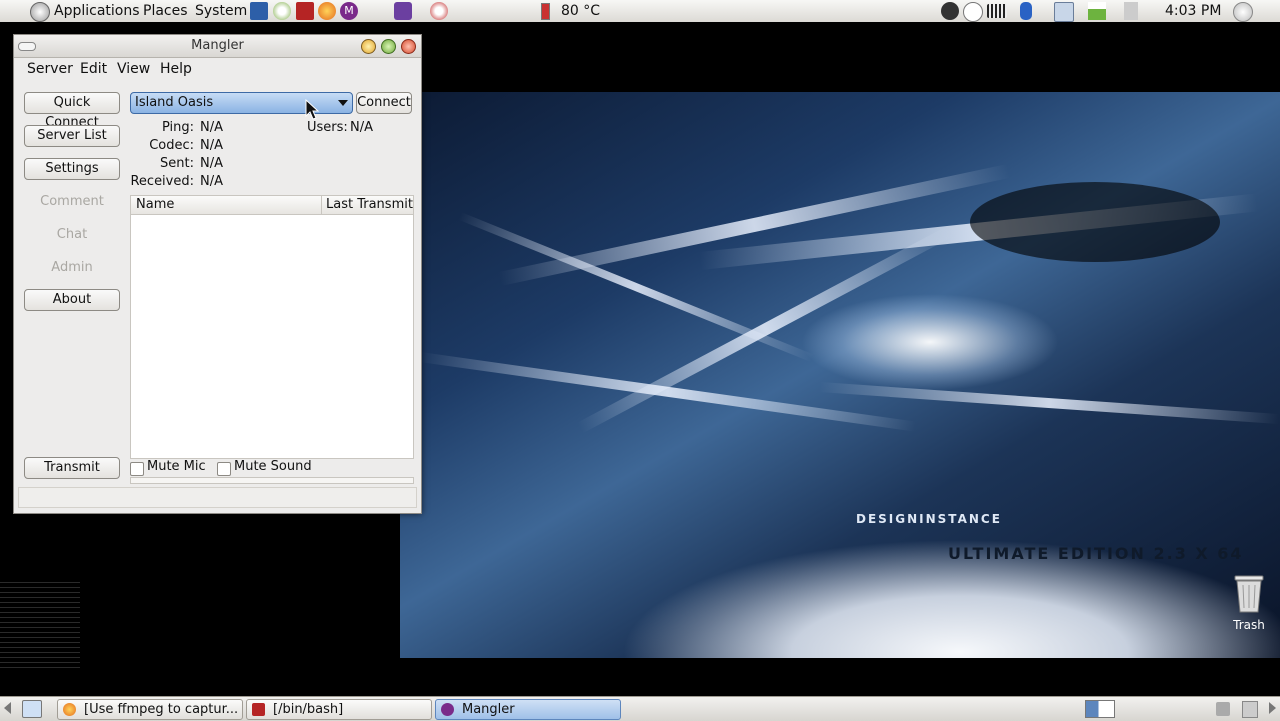  Describe the element at coordinates (72, 169) in the screenshot. I see `settings-button: Settings` at that location.